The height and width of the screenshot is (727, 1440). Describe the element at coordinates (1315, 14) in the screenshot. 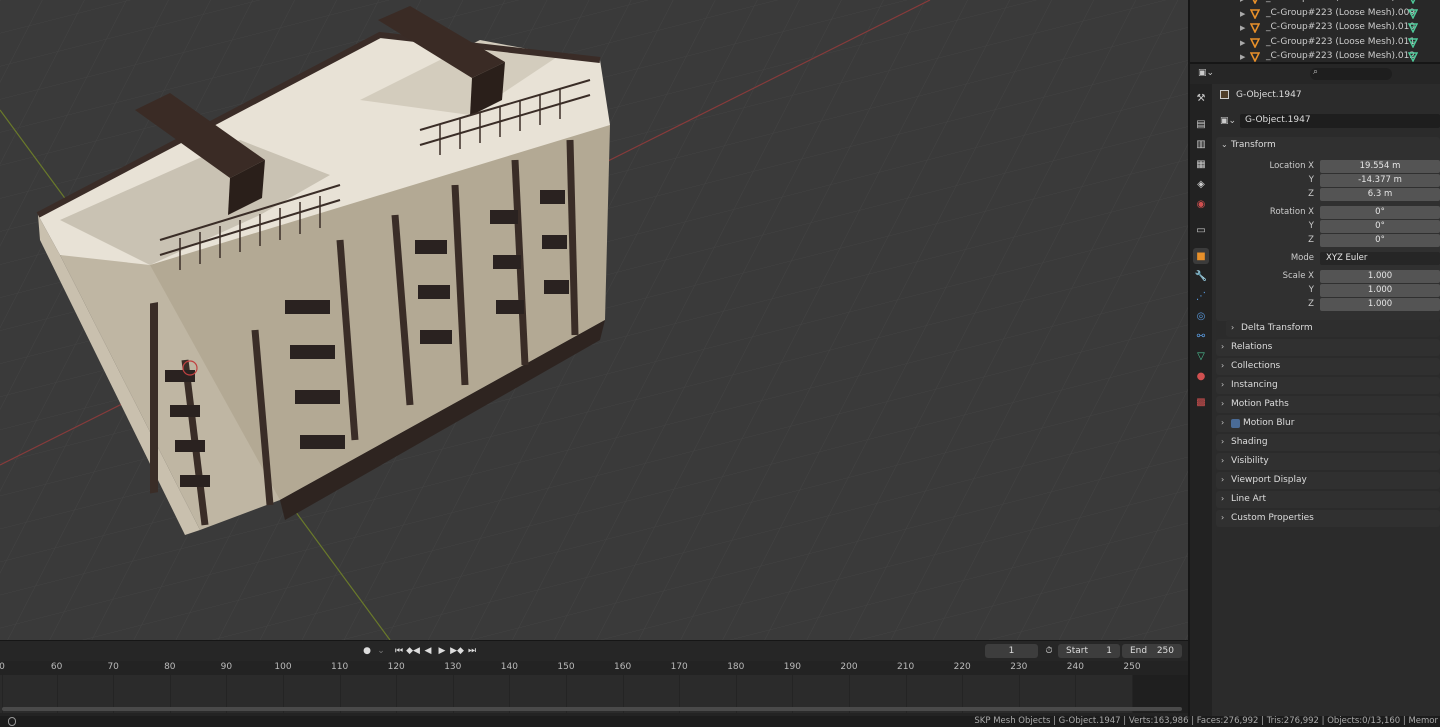

I see `outliner-row: ▶ _C-Group#223 (Loose Mesh).009` at that location.